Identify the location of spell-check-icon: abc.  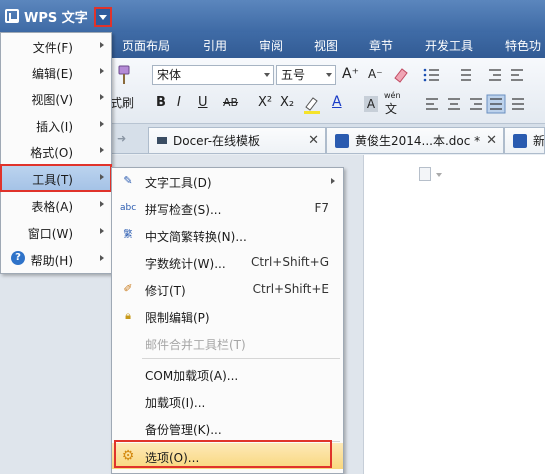
(128, 208).